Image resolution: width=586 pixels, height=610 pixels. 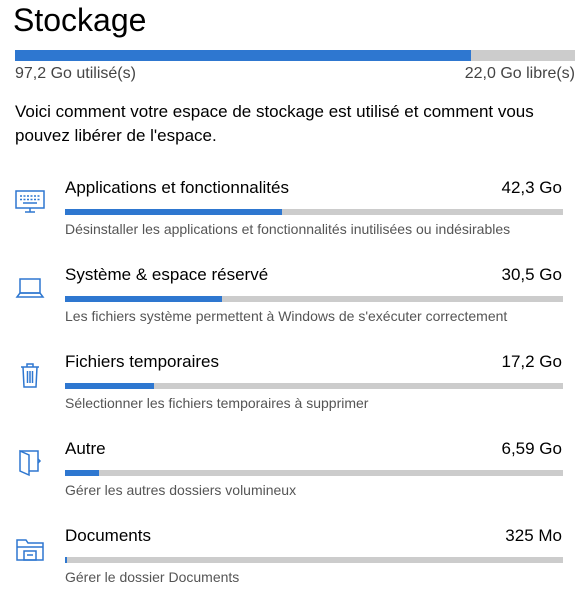 What do you see at coordinates (75, 73) in the screenshot?
I see `used-space-label: 97,2 Go utilisé(s)` at bounding box center [75, 73].